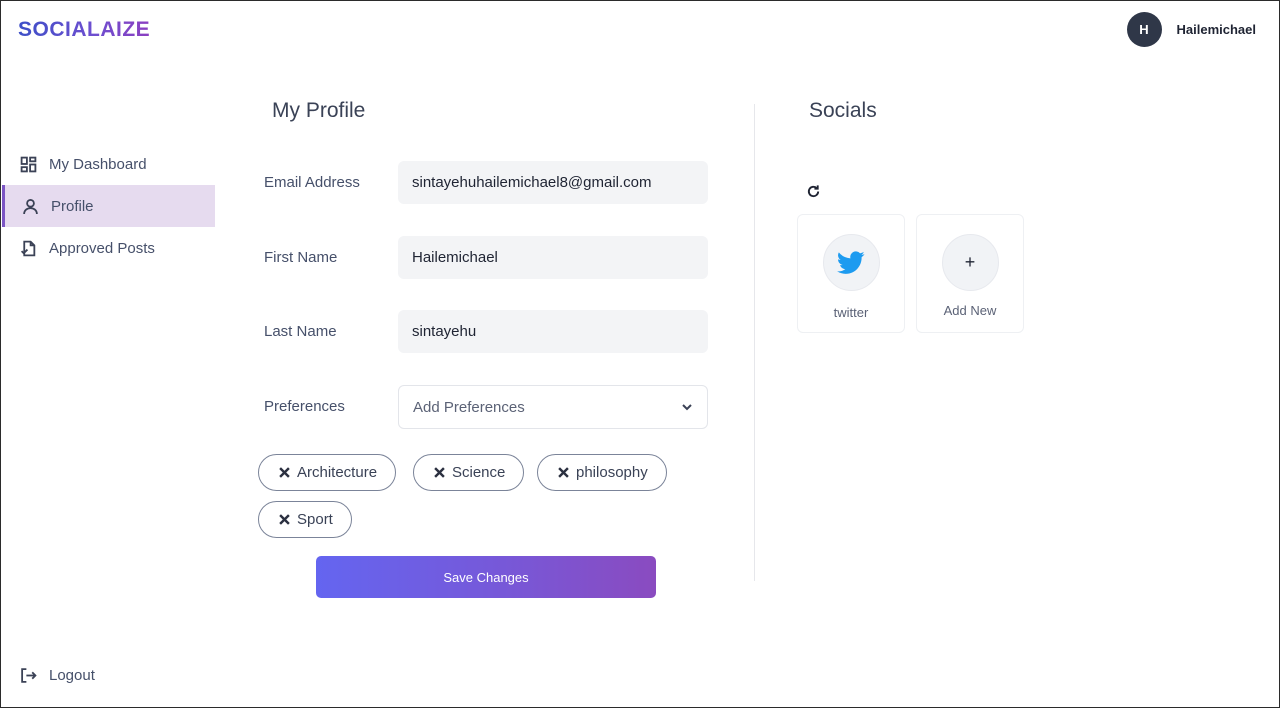  I want to click on chevron-down-icon, so click(687, 407).